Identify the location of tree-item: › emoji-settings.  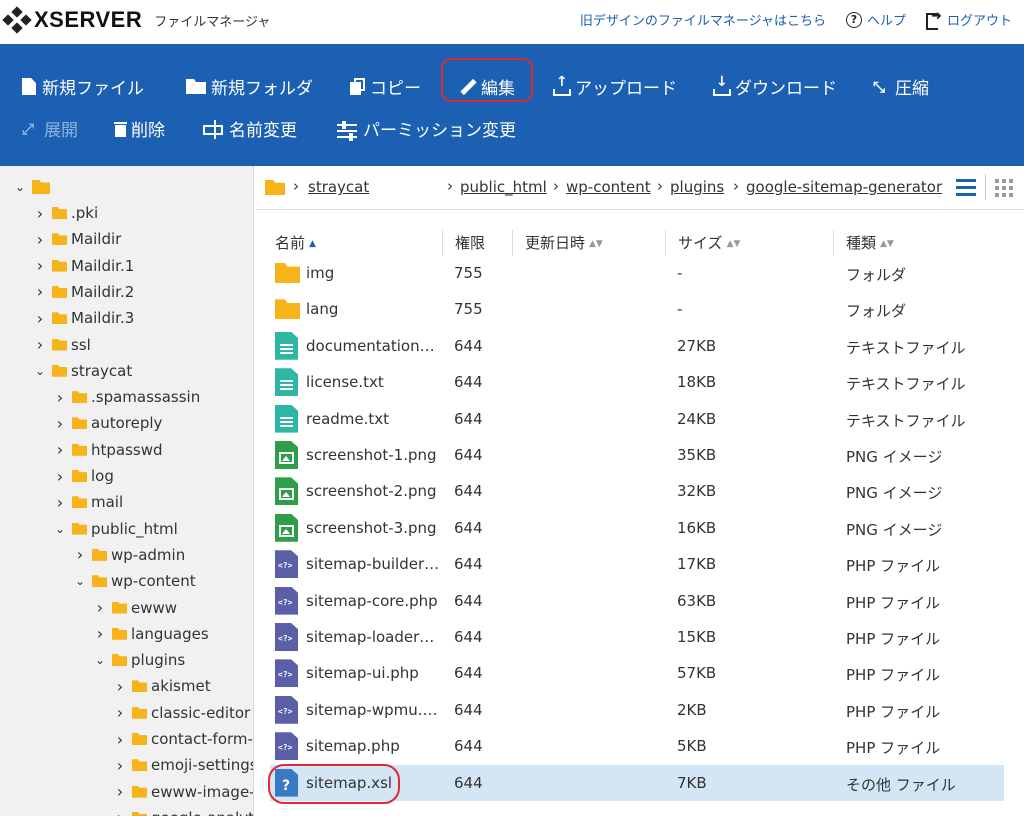
(183, 765).